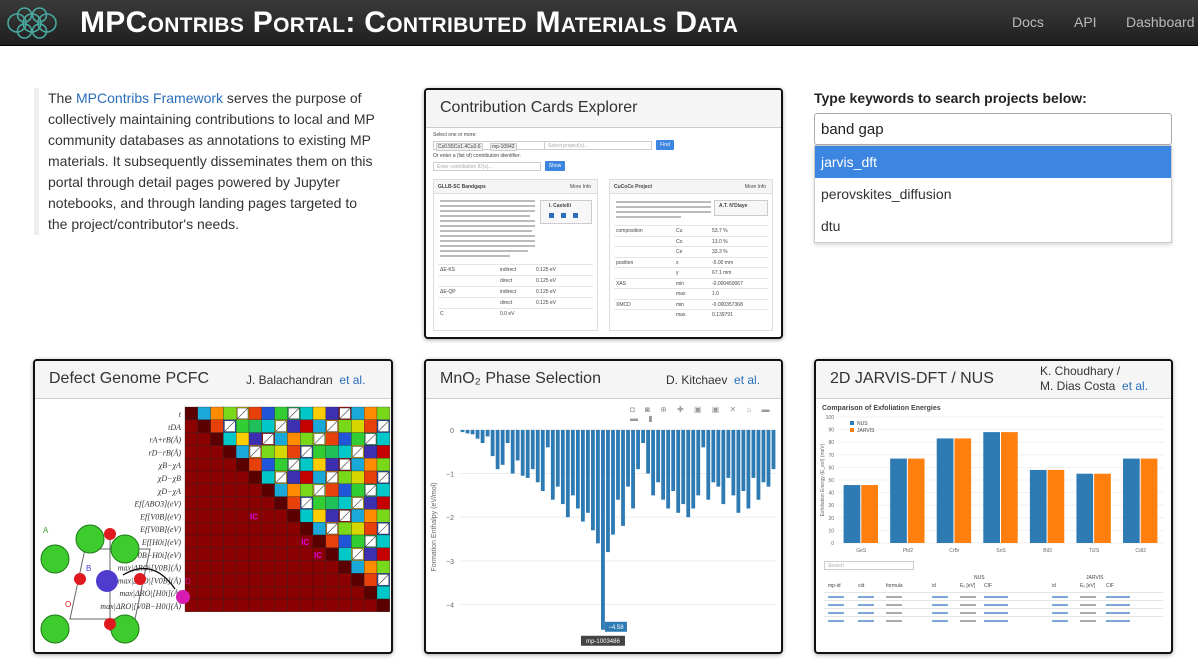 The width and height of the screenshot is (1198, 662). What do you see at coordinates (442, 314) in the screenshot?
I see `mini-table-cell: C` at bounding box center [442, 314].